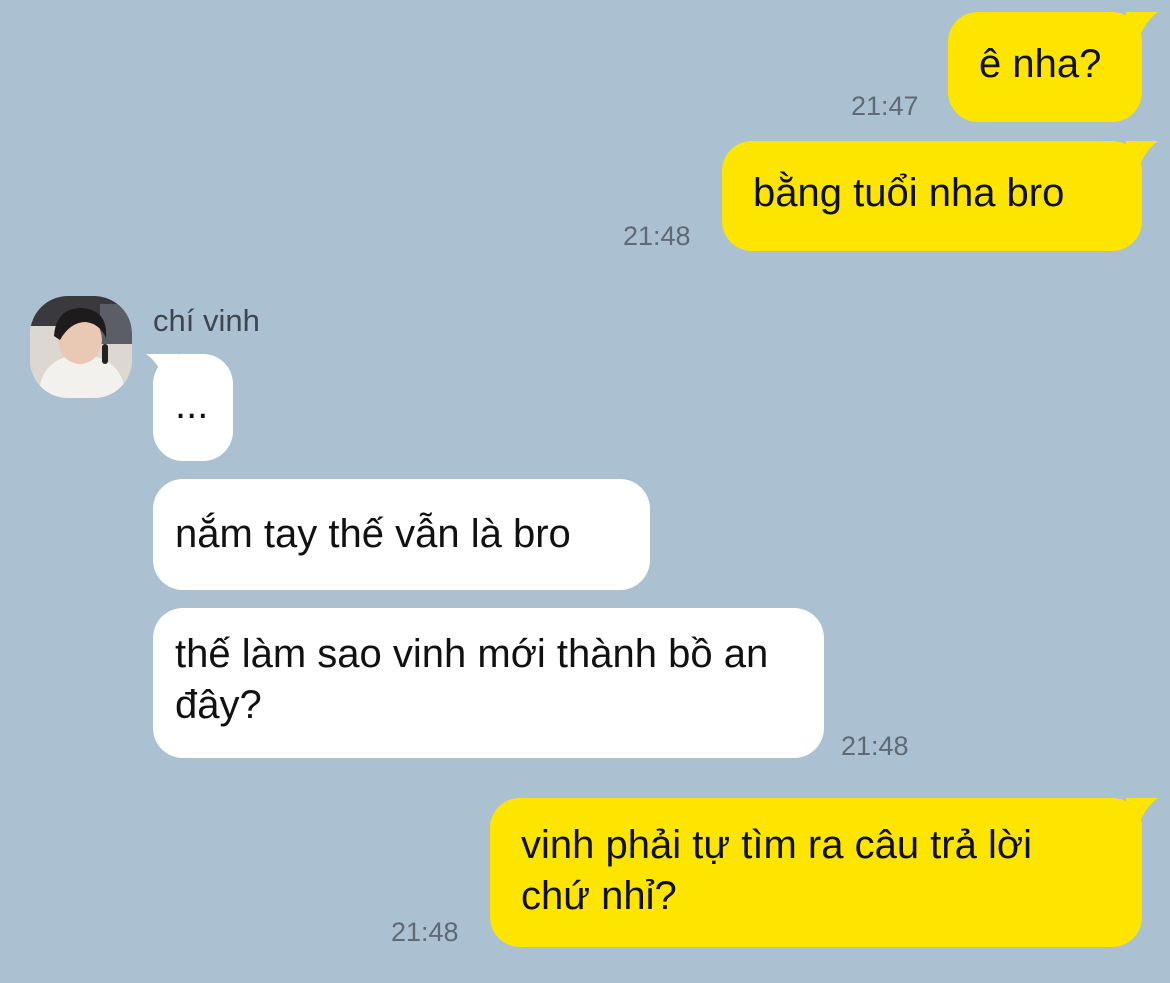 This screenshot has width=1170, height=983. I want to click on outgoing-message-bubble: bằng tuổi nha bro, so click(932, 196).